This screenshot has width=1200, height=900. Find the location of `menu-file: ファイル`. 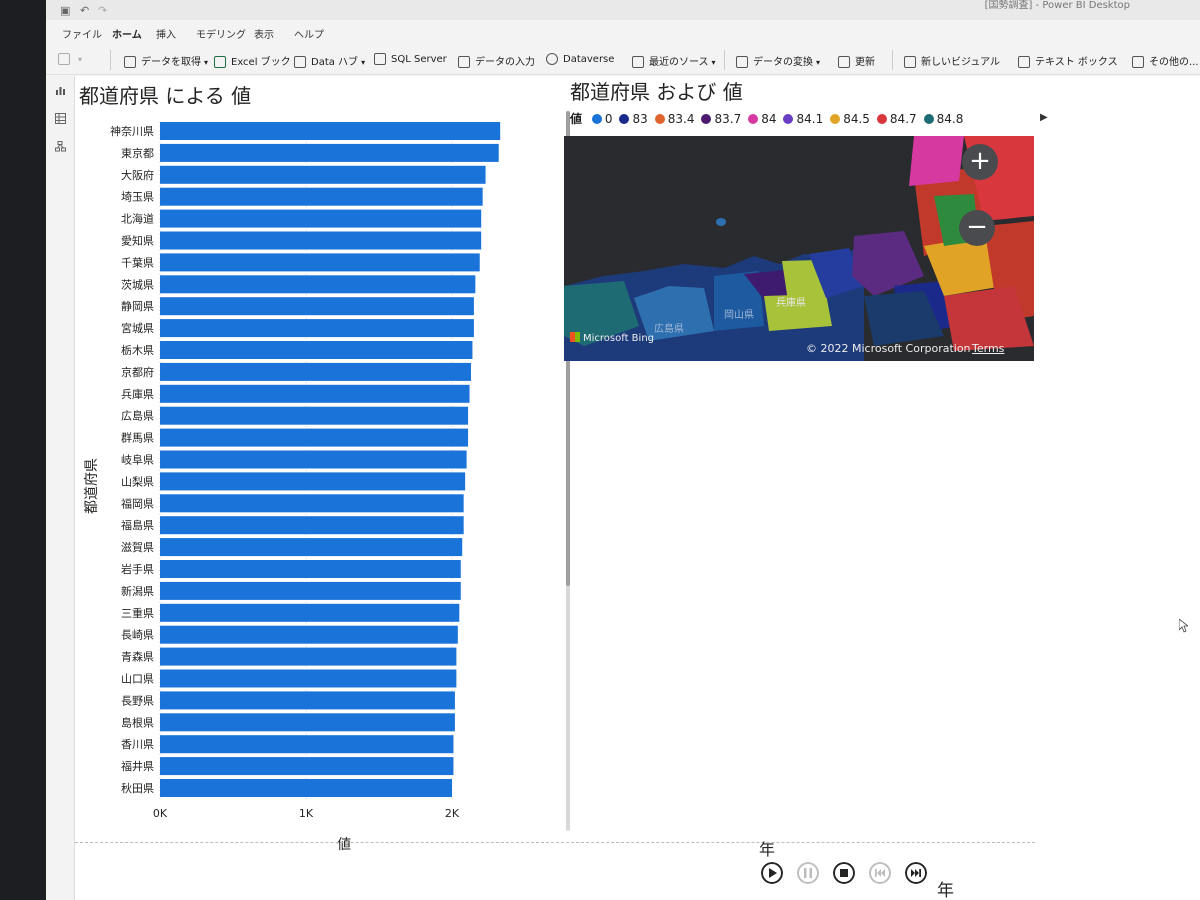

menu-file: ファイル is located at coordinates (82, 33).